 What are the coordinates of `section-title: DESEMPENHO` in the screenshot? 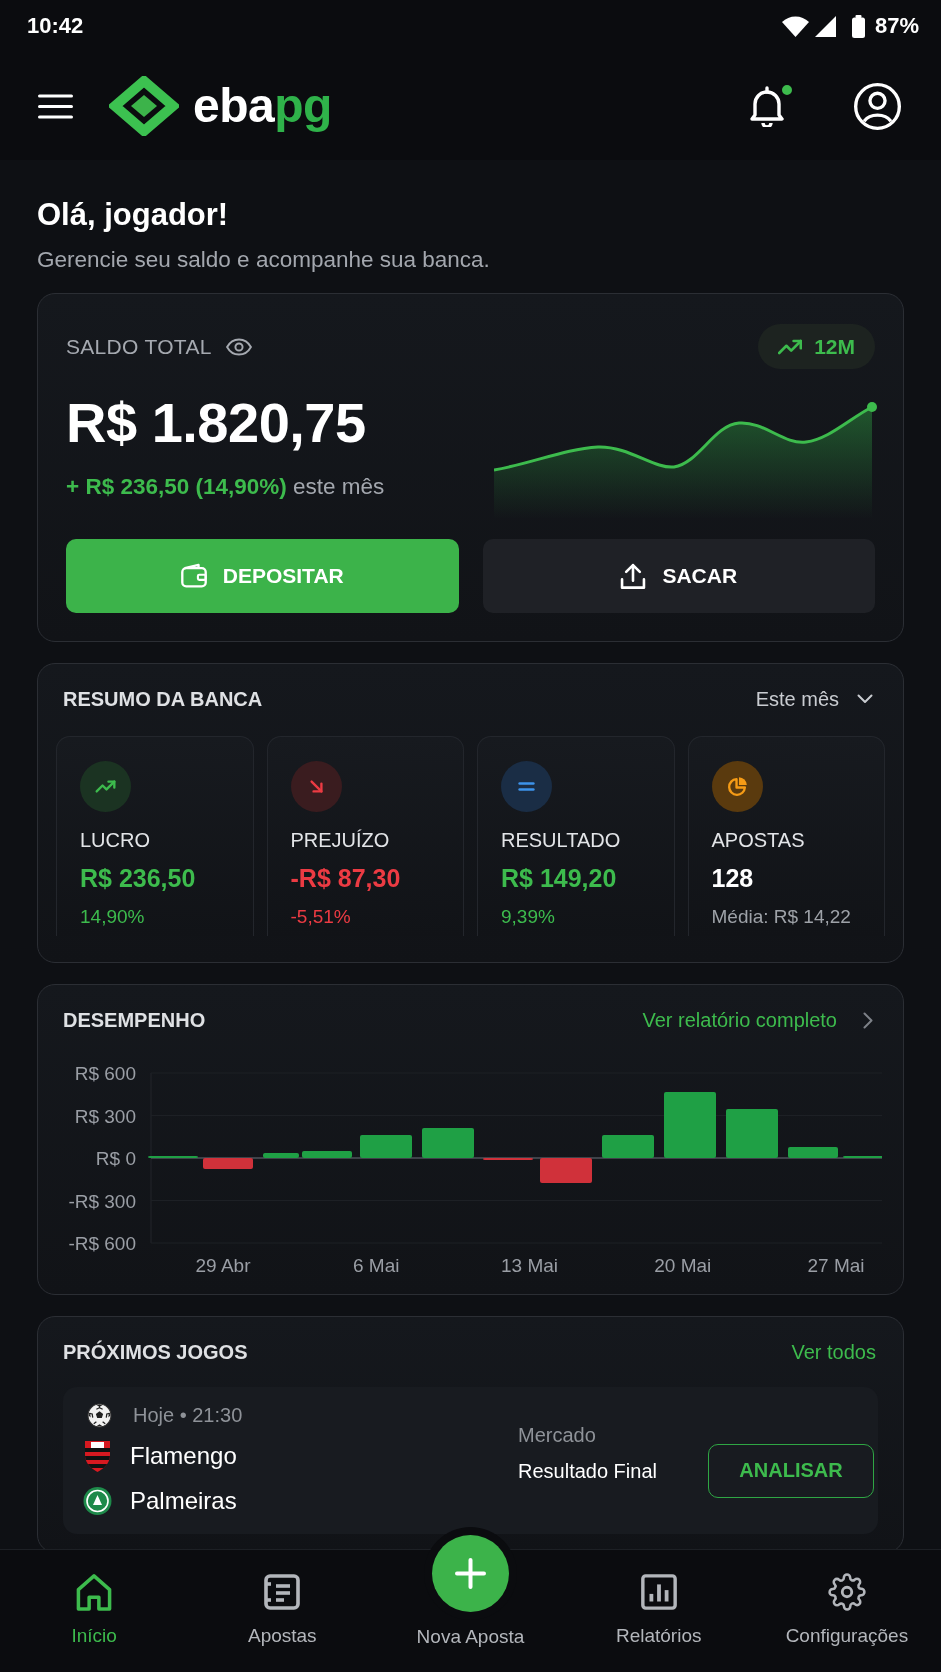 It's located at (134, 1020).